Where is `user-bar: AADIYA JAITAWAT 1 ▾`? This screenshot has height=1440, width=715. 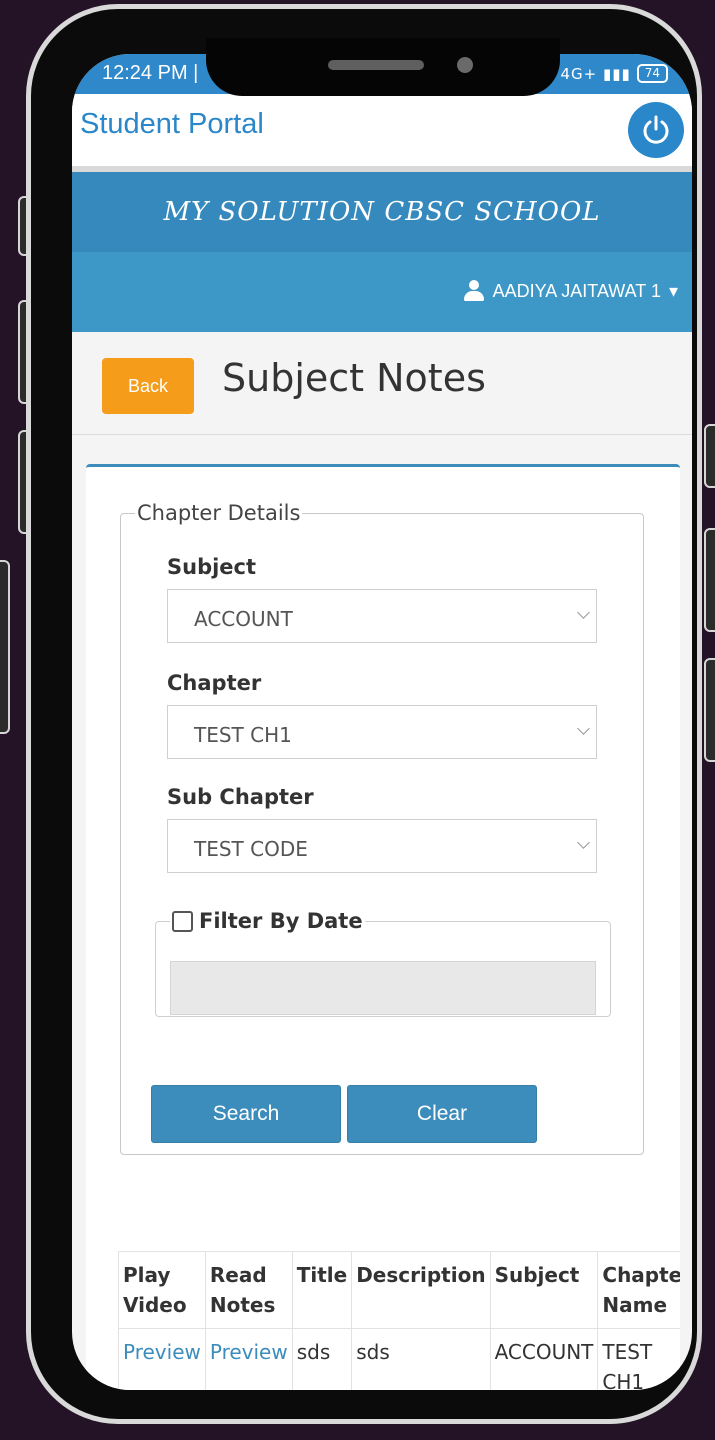 user-bar: AADIYA JAITAWAT 1 ▾ is located at coordinates (382, 292).